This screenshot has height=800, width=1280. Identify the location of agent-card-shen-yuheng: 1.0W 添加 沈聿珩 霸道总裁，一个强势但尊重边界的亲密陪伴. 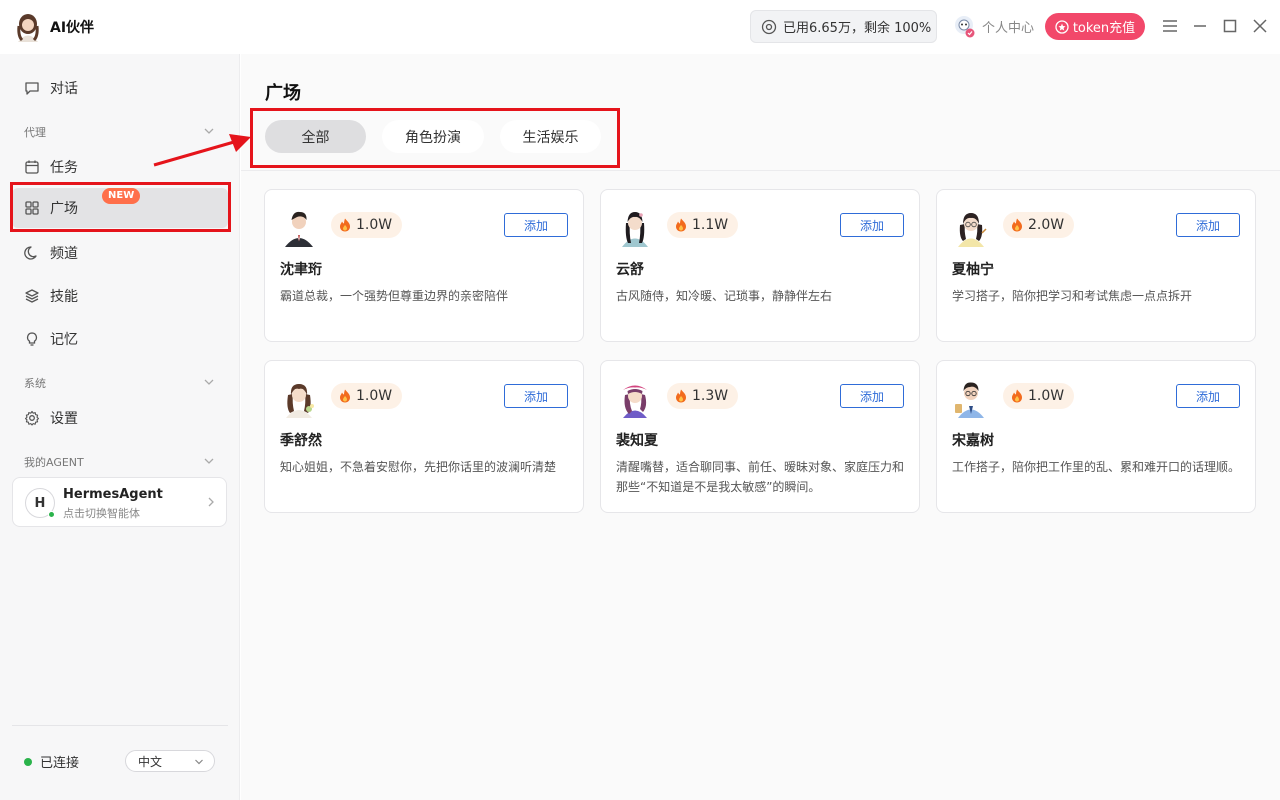
(424, 265).